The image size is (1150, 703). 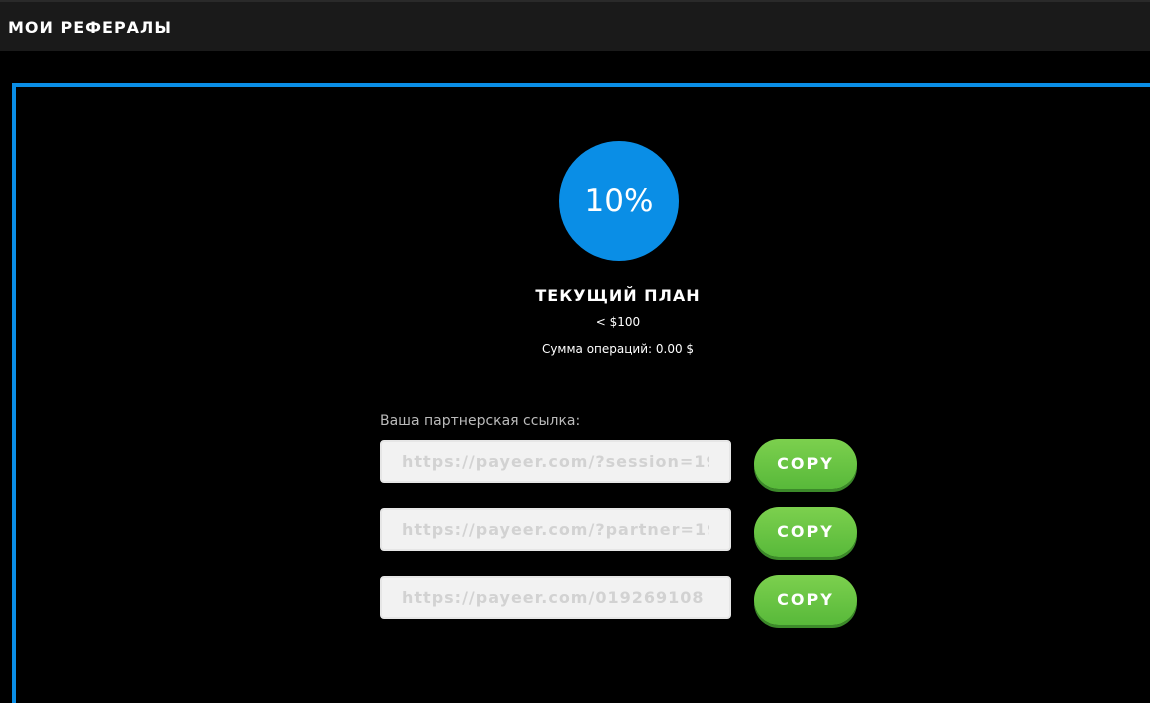 I want to click on plan-limit: < $100, so click(x=618, y=322).